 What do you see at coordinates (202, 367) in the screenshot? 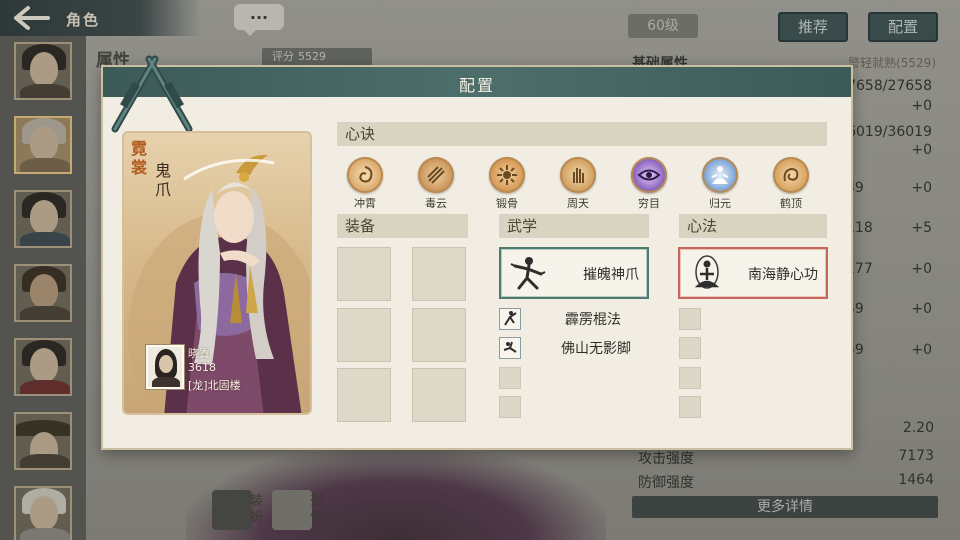
I see `player-id: 3618` at bounding box center [202, 367].